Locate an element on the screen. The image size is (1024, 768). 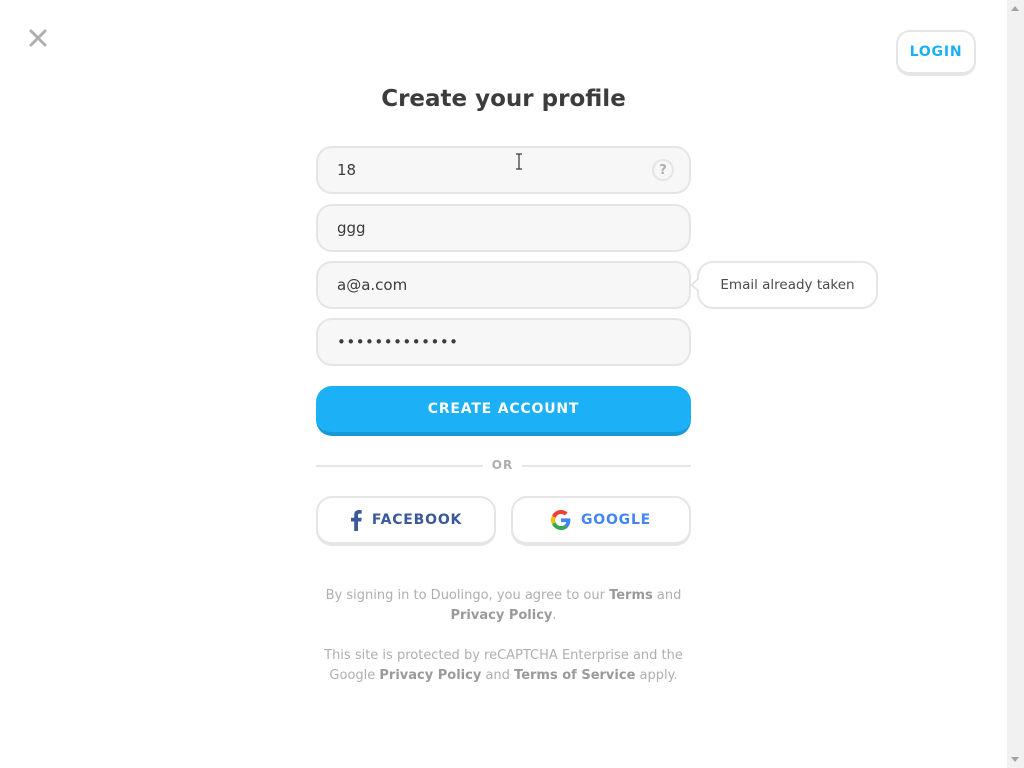
scroll-up-icon is located at coordinates (1015, 8).